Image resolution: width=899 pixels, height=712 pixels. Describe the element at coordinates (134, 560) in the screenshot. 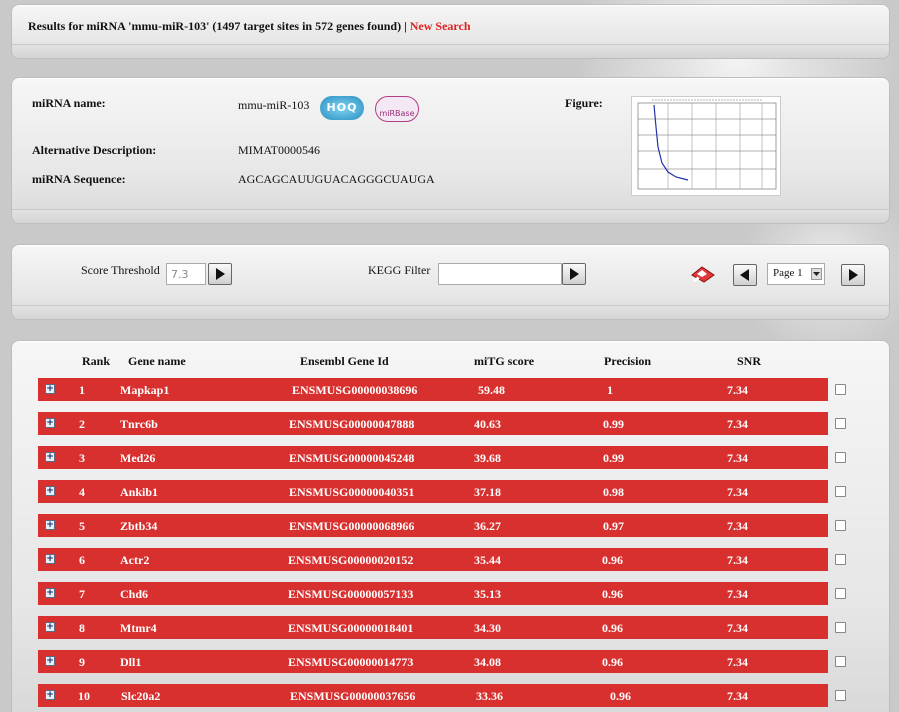

I see `cell-gene-name: Actr2` at that location.